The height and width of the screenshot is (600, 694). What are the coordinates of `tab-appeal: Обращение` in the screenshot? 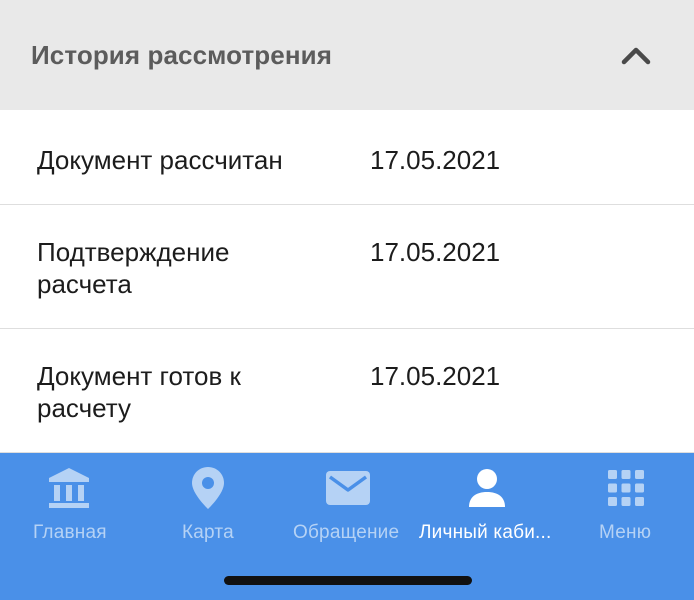 It's located at (346, 503).